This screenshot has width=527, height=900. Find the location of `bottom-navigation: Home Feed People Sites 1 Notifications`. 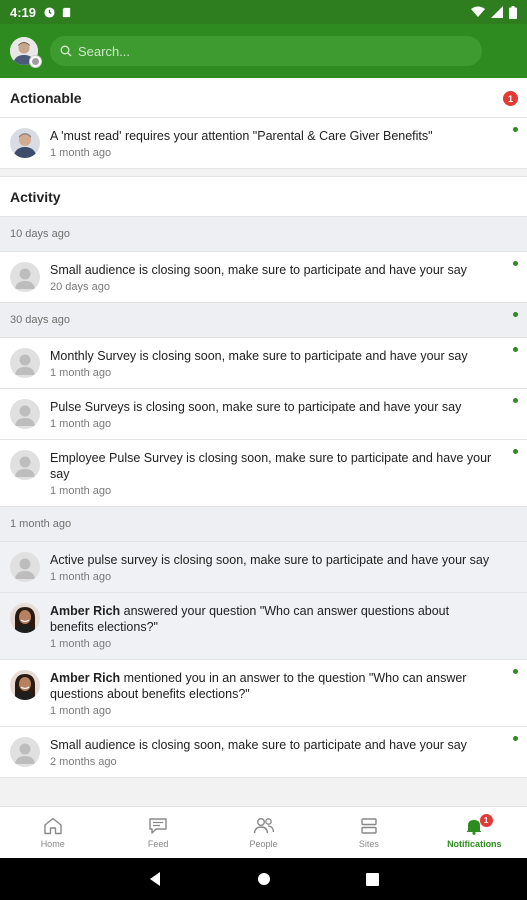

bottom-navigation: Home Feed People Sites 1 Notifications is located at coordinates (263, 832).